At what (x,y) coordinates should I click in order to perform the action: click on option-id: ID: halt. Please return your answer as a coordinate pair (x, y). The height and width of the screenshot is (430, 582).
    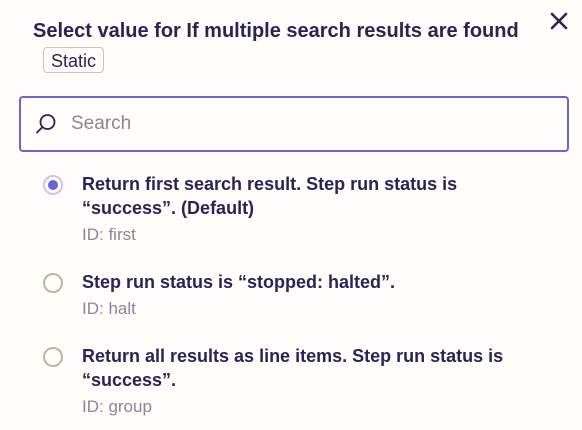
    Looking at the image, I should click on (109, 308).